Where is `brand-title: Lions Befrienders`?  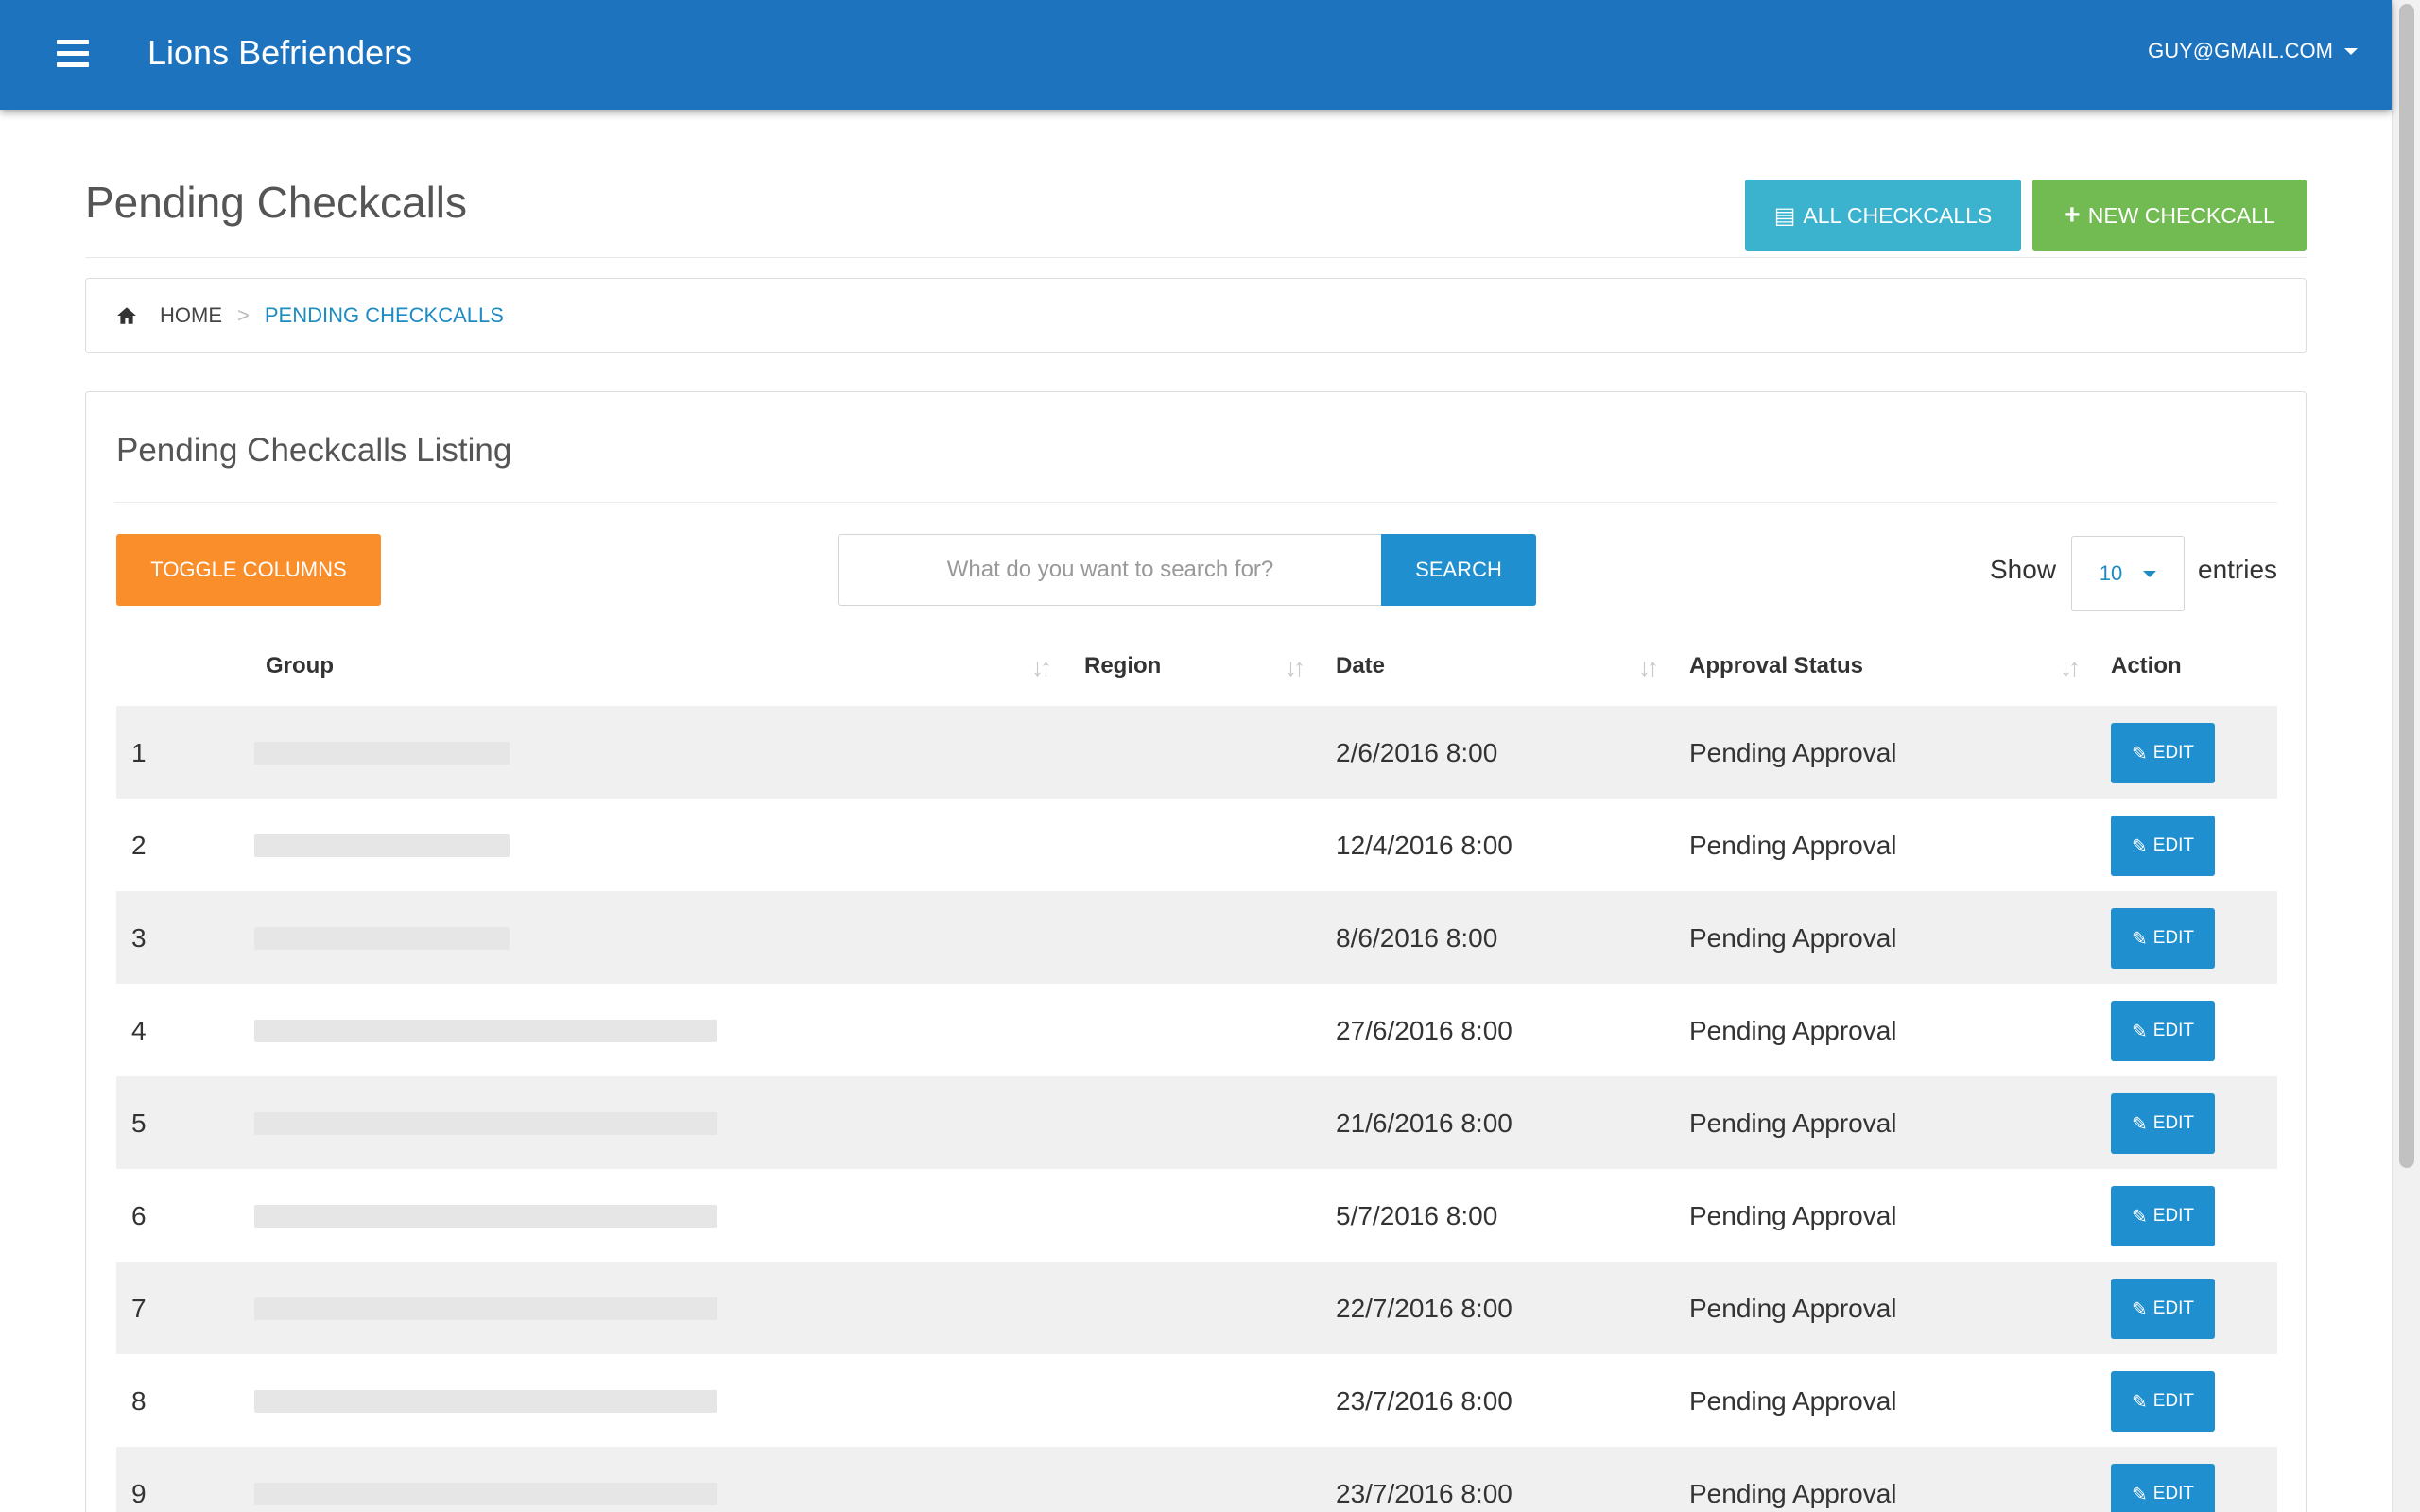
brand-title: Lions Befrienders is located at coordinates (279, 53).